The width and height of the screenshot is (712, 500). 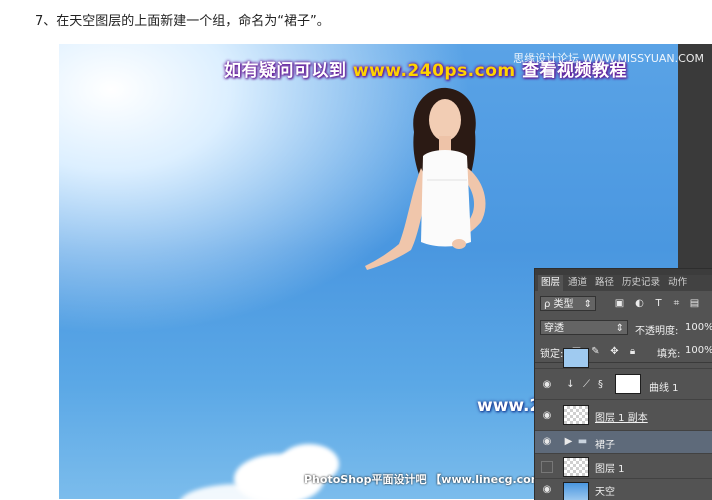 I want to click on curves-adjustment-icon: ⟋, so click(x=586, y=384).